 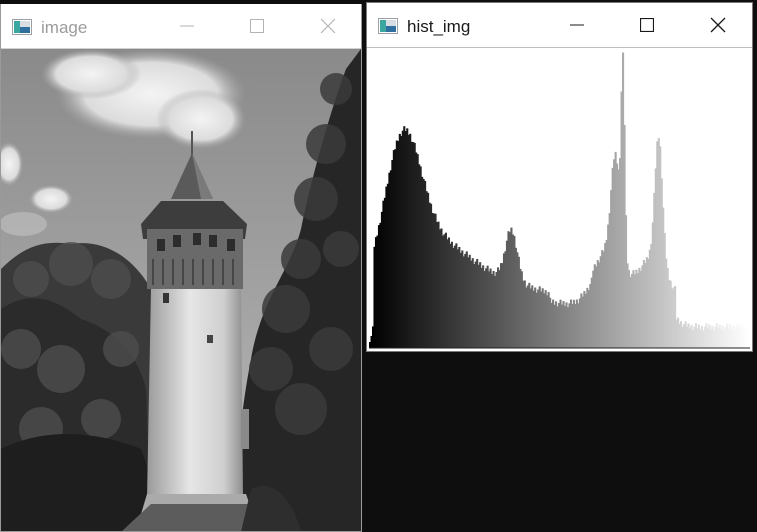 I want to click on window-title: hist_img, so click(x=439, y=26).